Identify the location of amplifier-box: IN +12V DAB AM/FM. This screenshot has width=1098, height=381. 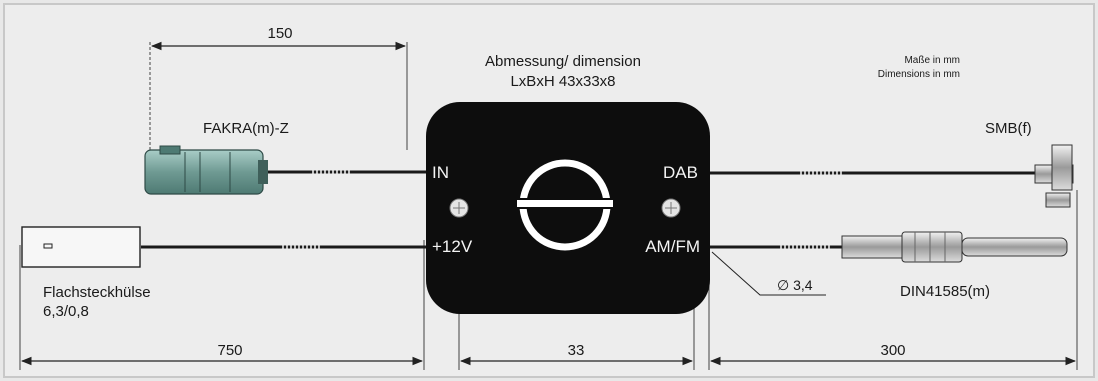
(568, 208).